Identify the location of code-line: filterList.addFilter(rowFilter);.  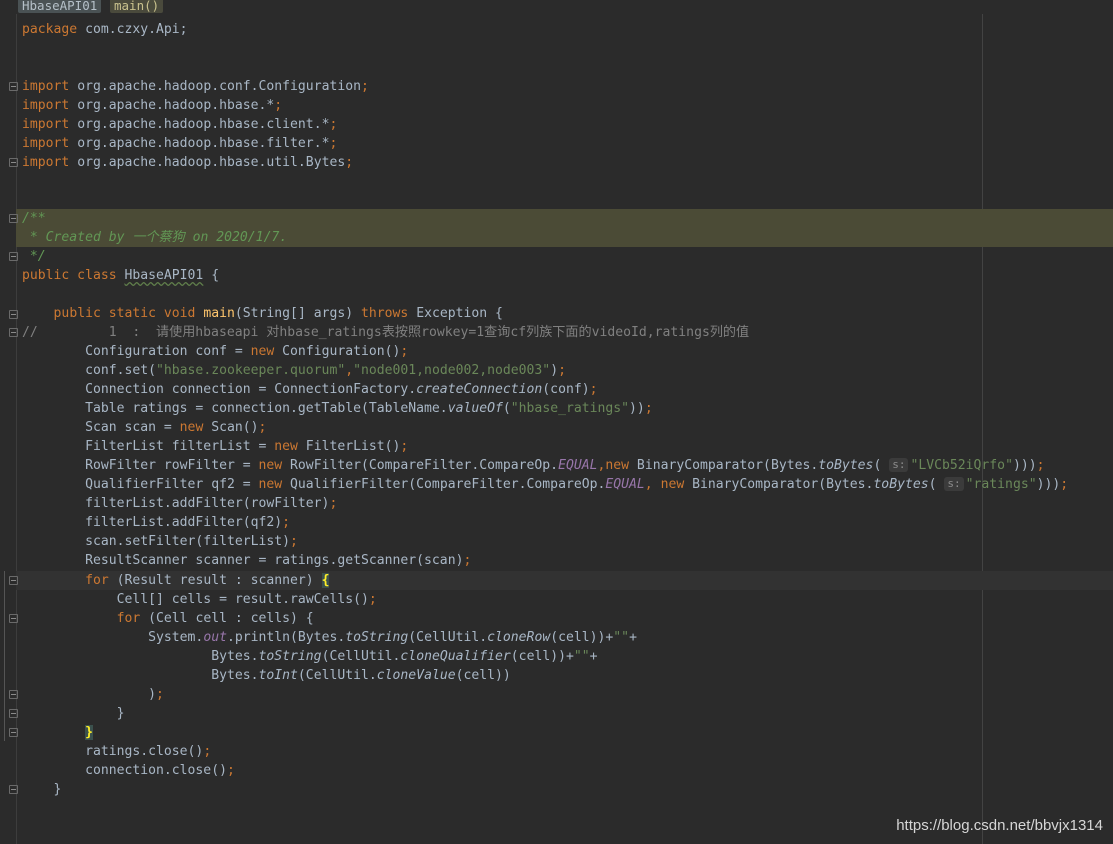
(180, 503).